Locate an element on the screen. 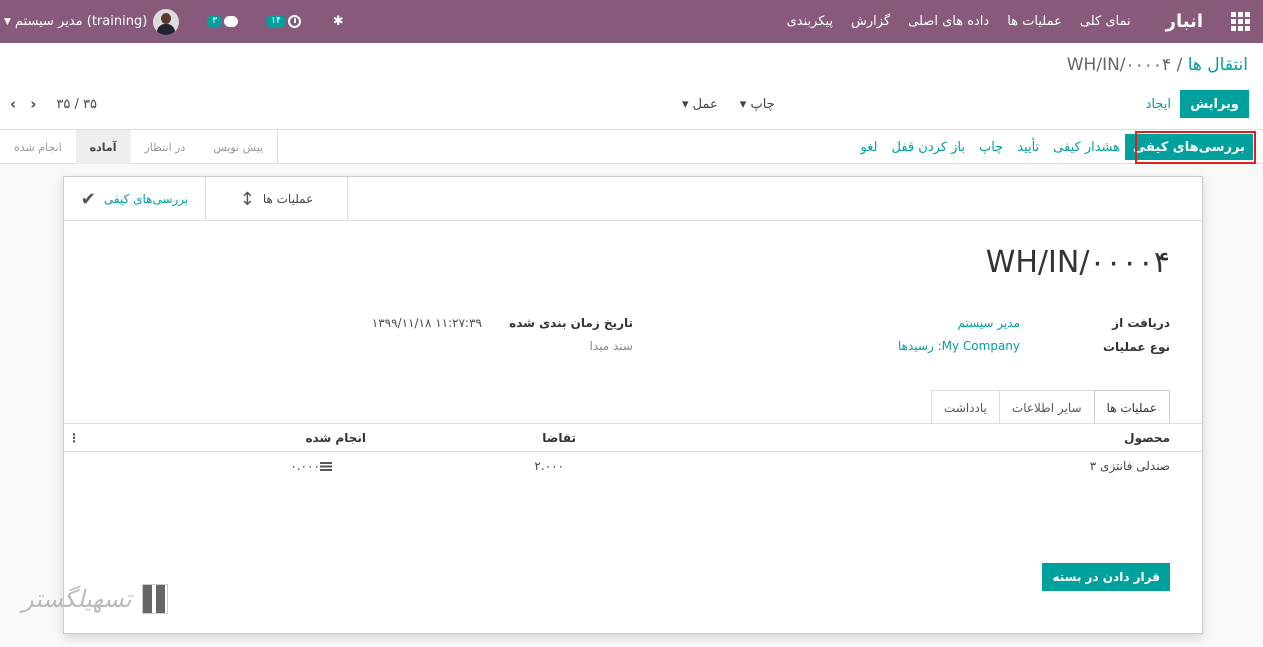 The height and width of the screenshot is (647, 1263). source-document-label: سند مبدا is located at coordinates (611, 346).